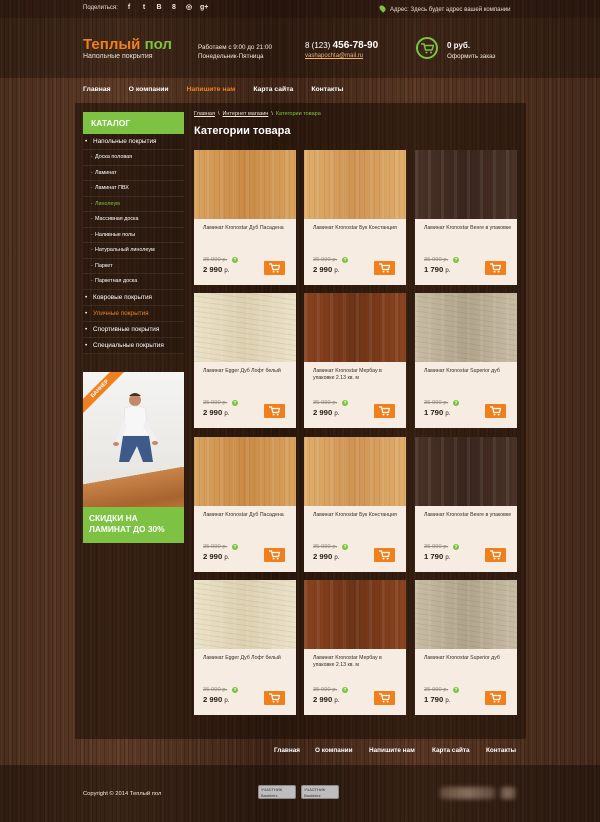  What do you see at coordinates (133, 297) in the screenshot?
I see `catalog-item: Ковровые покрытия` at bounding box center [133, 297].